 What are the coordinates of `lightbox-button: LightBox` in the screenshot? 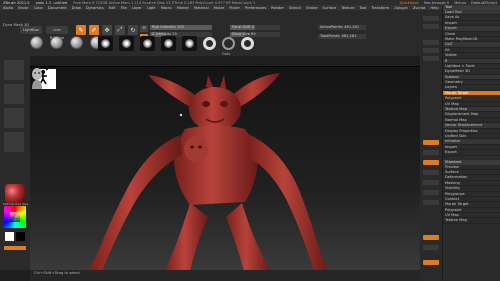 It's located at (31, 30).